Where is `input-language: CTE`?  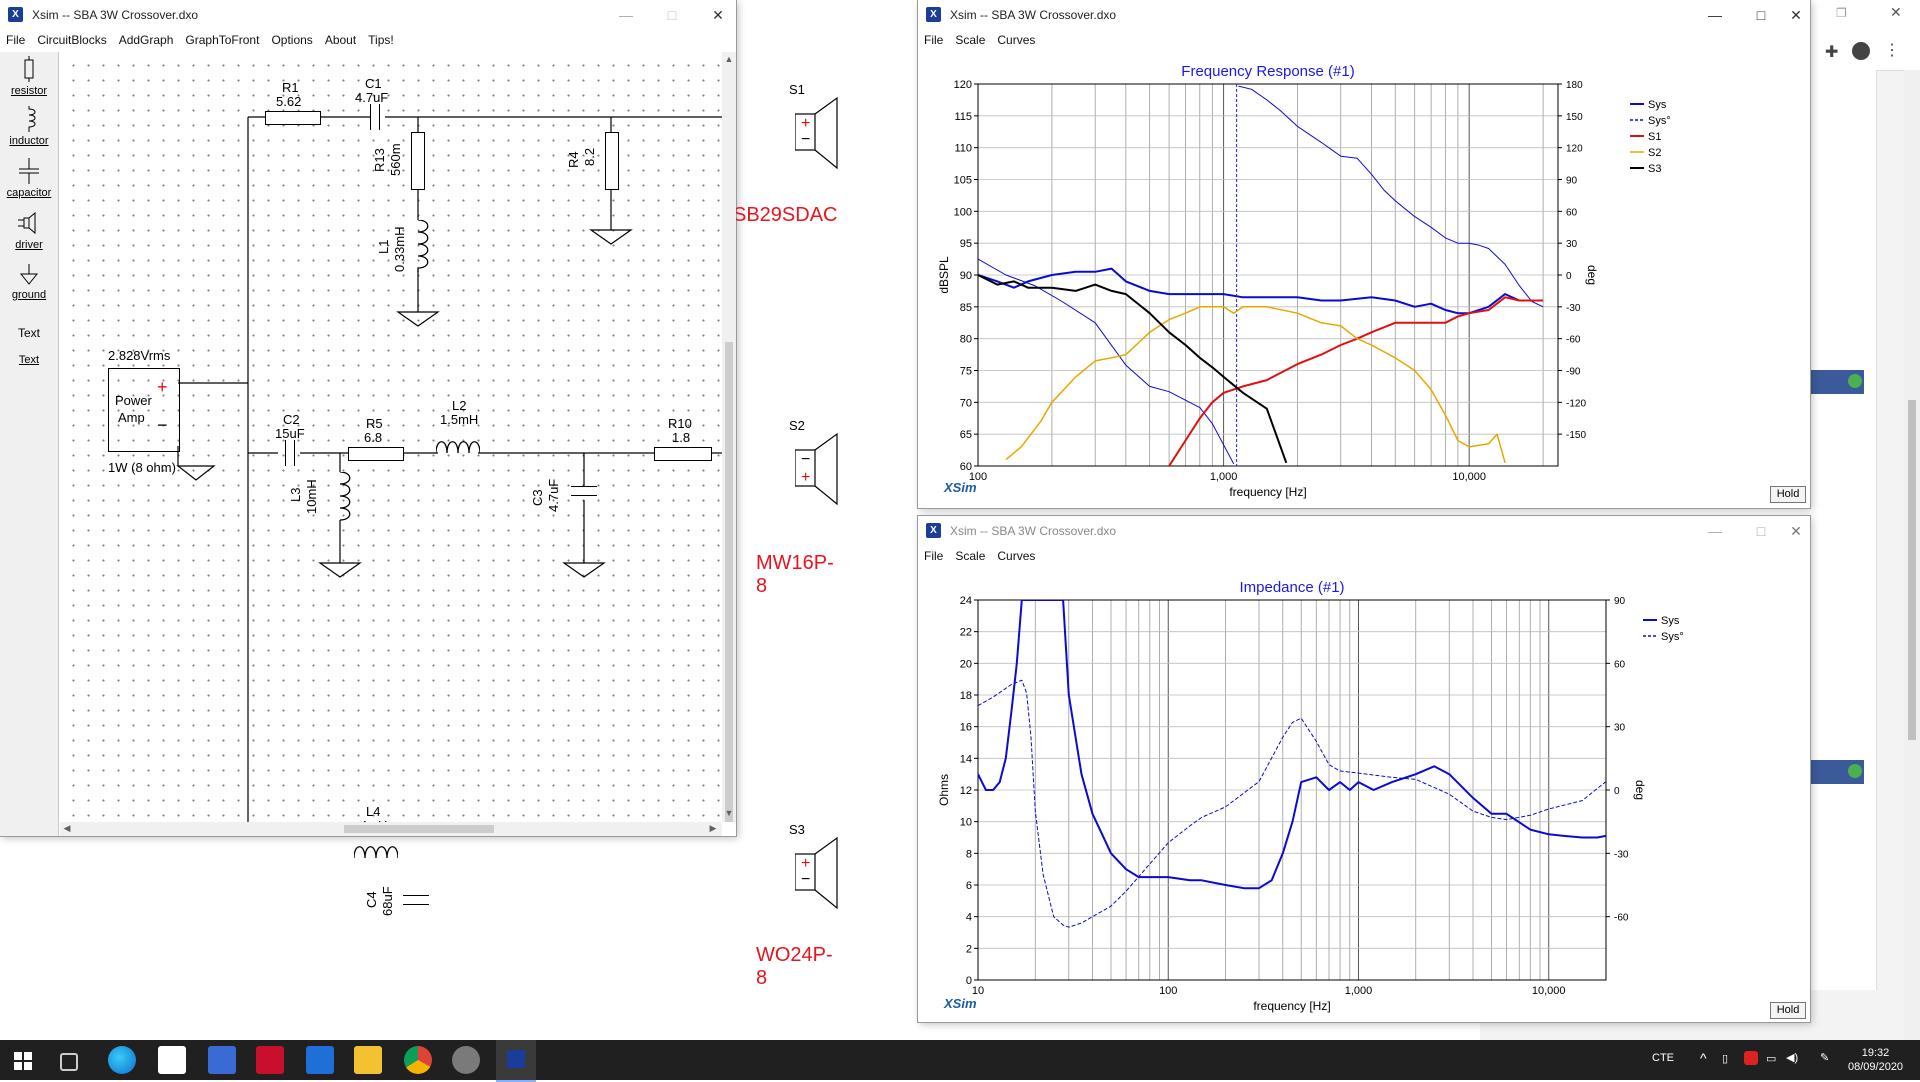 input-language: CTE is located at coordinates (1663, 1058).